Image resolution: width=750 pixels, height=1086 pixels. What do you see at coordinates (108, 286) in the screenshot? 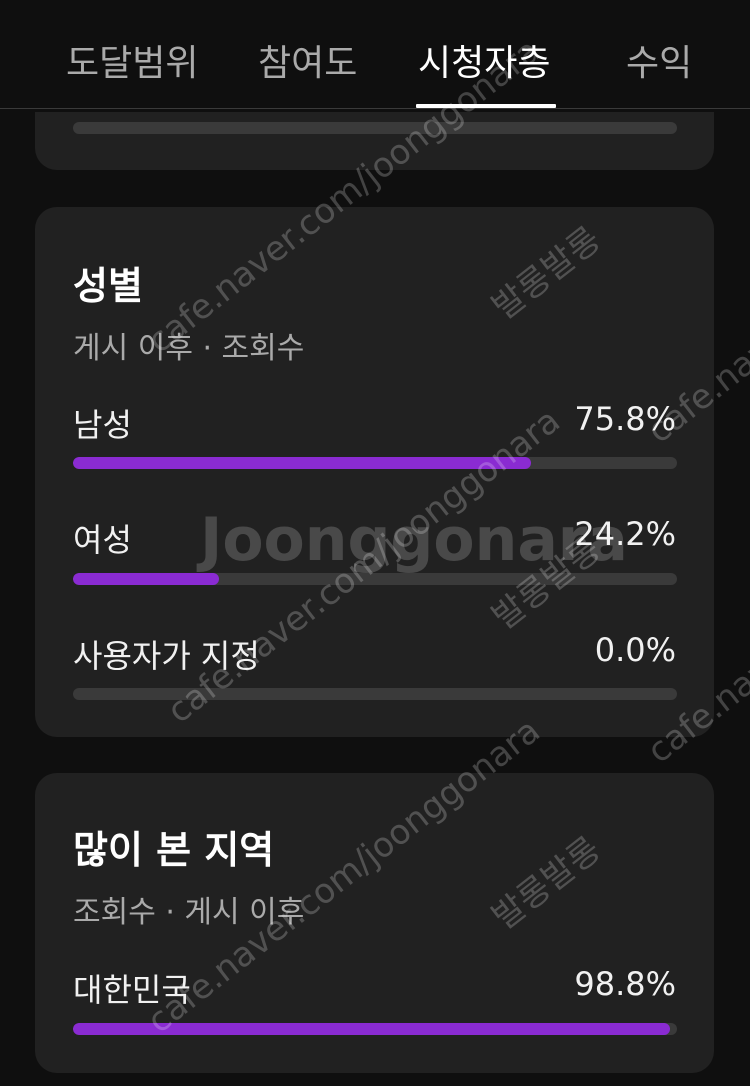
I see `gender-card-title: 성별` at bounding box center [108, 286].